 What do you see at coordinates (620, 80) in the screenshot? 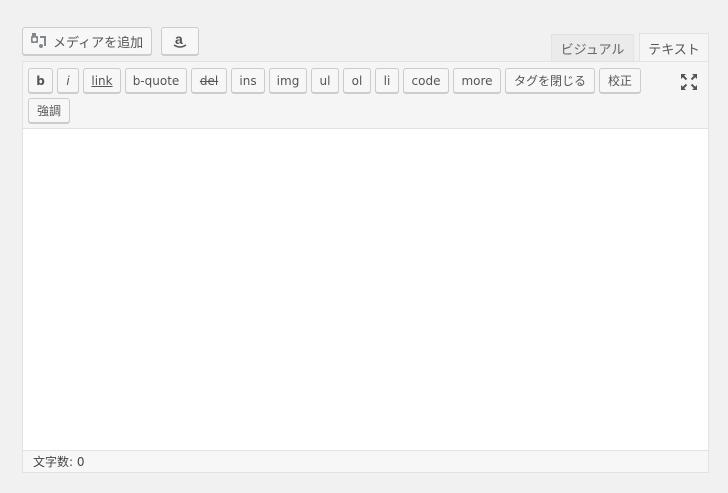
I see `qt-proofread-button: 校正` at bounding box center [620, 80].